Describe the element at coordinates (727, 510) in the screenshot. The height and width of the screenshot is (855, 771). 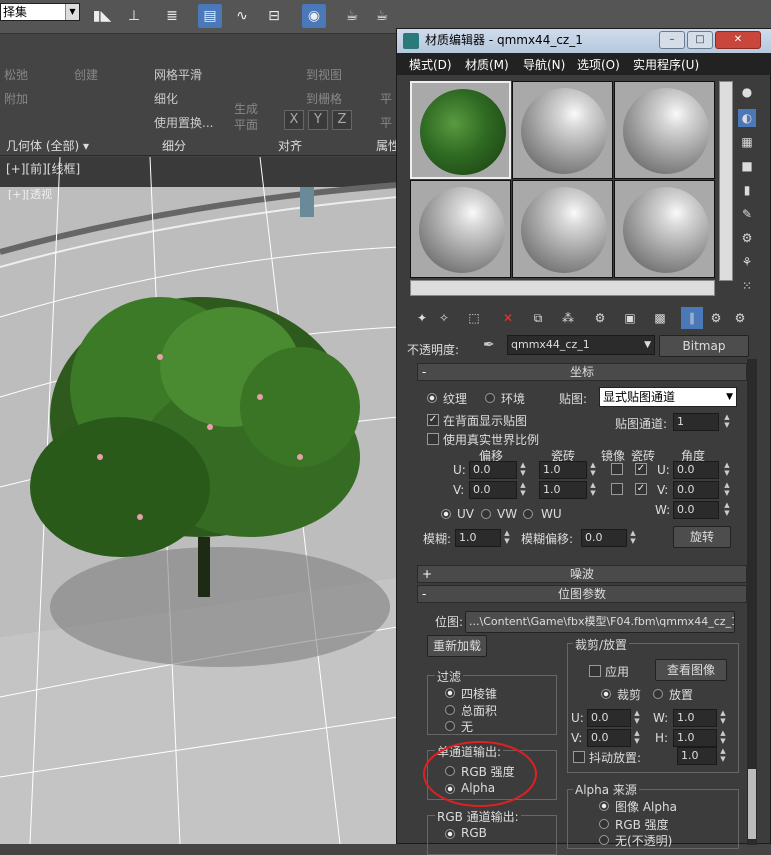
I see `w-angle-spinner: ▲ ▼` at that location.